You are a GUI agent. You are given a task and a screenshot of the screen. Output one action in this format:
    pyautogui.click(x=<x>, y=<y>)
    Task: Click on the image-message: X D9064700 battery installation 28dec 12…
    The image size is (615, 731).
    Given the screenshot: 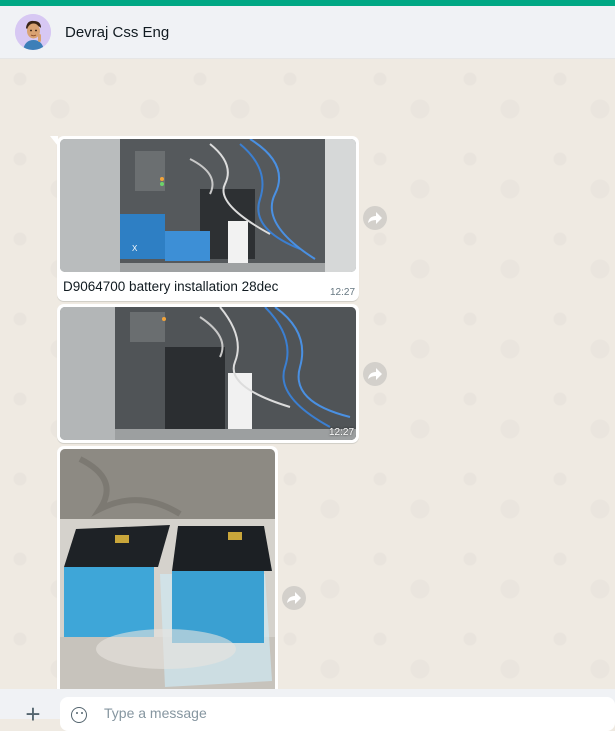 What is the action you would take?
    pyautogui.click(x=204, y=218)
    